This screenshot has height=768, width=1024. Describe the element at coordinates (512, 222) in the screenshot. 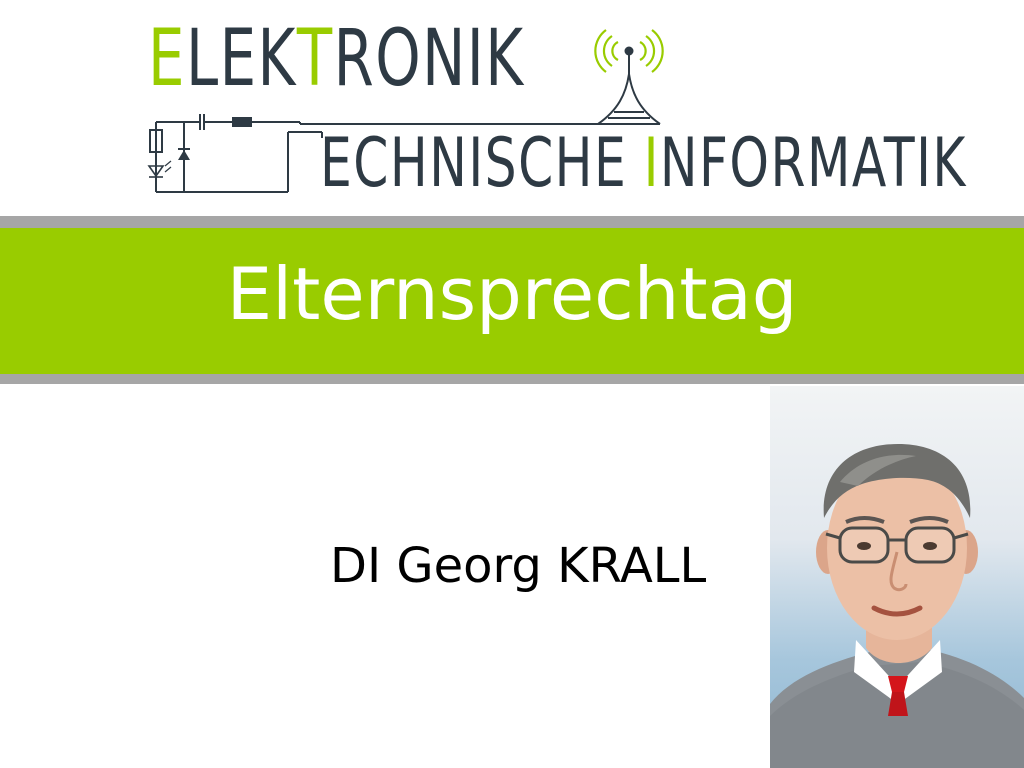

I see `banner-top-stripe` at that location.